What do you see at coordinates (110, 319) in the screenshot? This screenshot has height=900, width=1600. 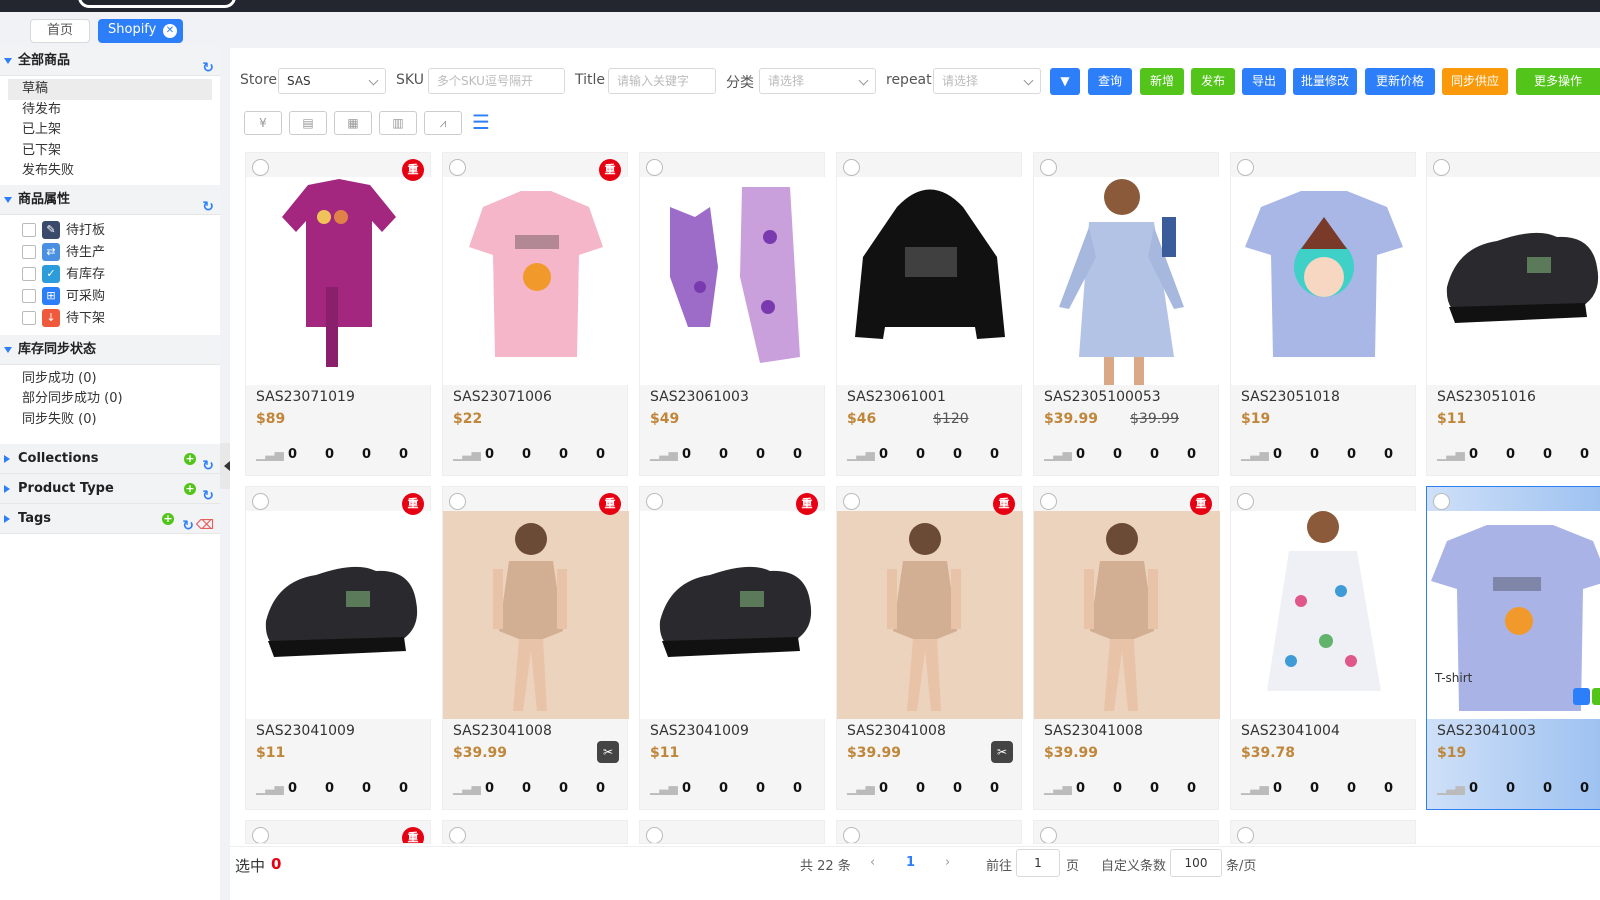 I see `attr-pending-delist: ↓ 待下架` at bounding box center [110, 319].